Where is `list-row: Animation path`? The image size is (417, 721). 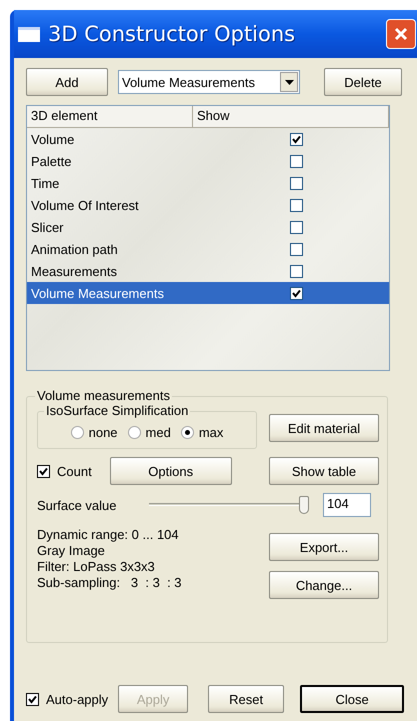
list-row: Animation path is located at coordinates (208, 249).